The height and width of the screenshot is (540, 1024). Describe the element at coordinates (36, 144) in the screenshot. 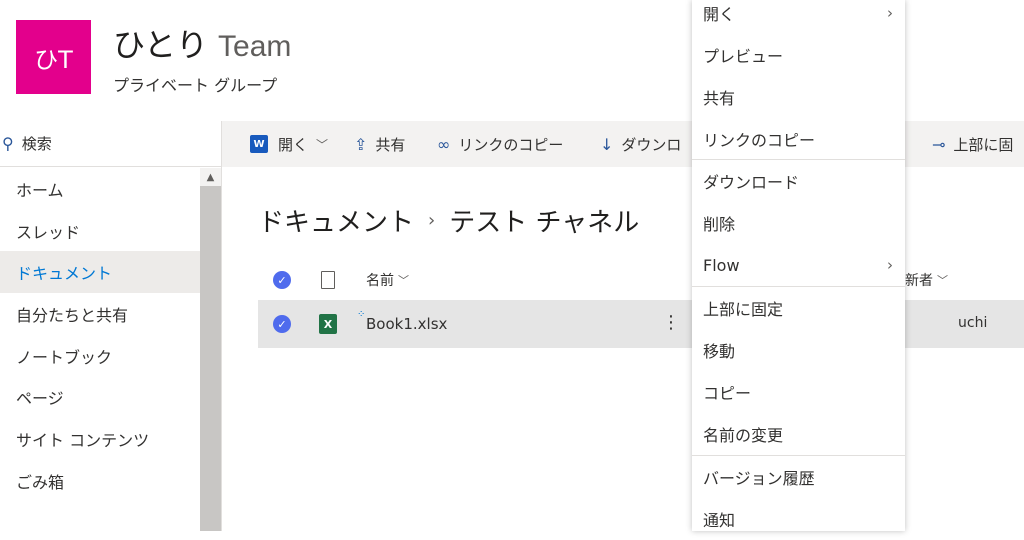

I see `search-label: 検索` at that location.